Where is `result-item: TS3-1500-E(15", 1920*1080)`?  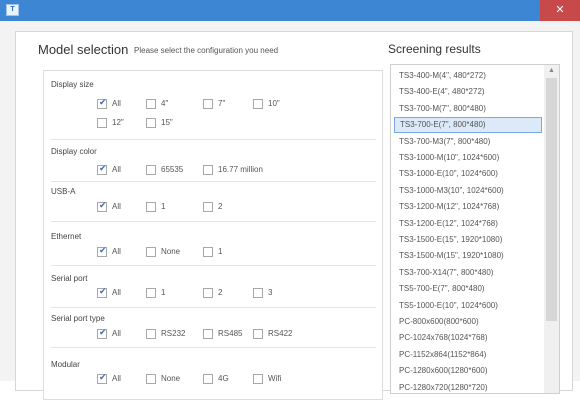 result-item: TS3-1500-E(15", 1920*1080) is located at coordinates (468, 240).